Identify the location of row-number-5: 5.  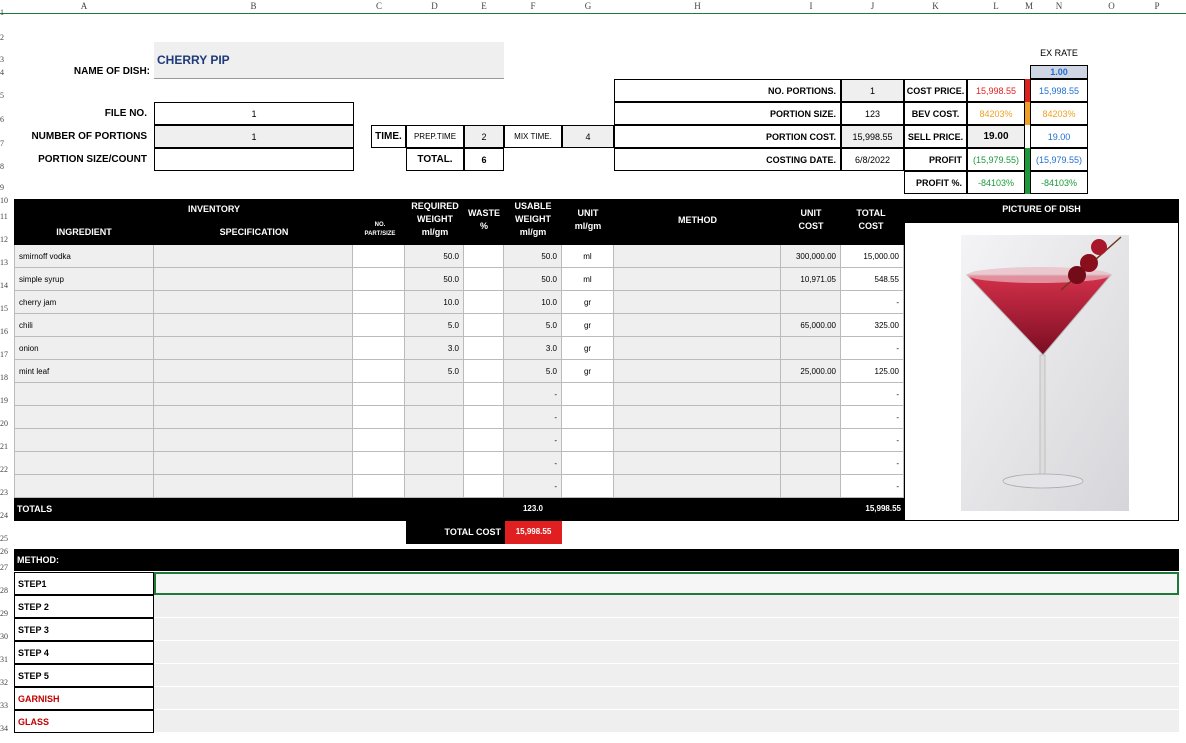
(6, 95).